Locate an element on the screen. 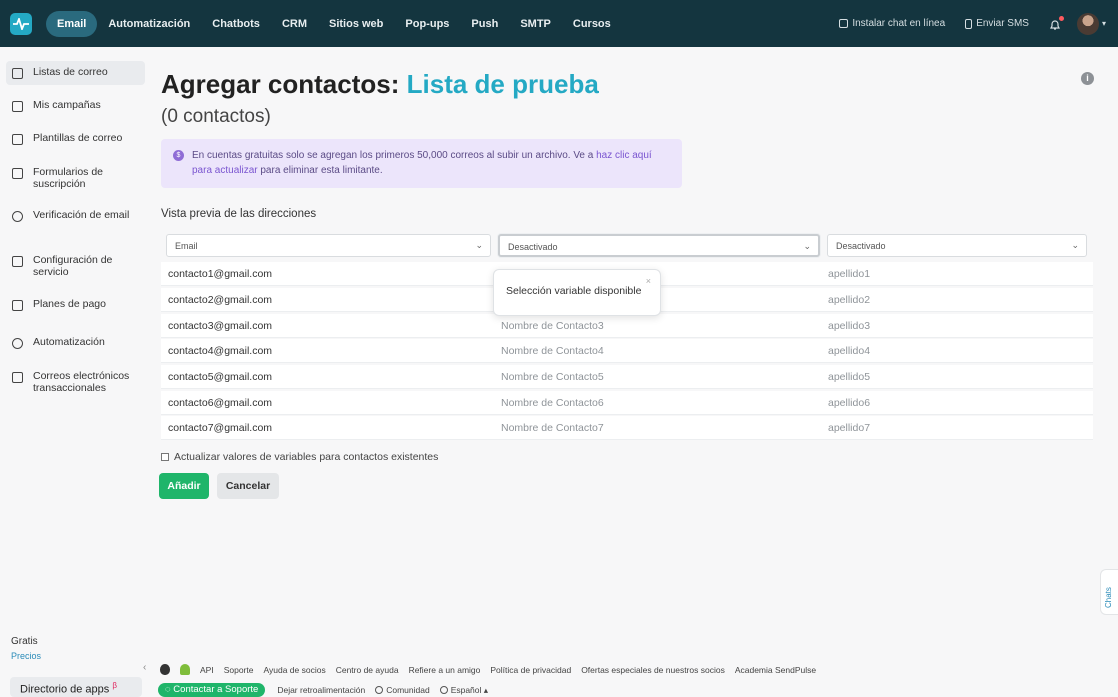  android-icon is located at coordinates (185, 669).